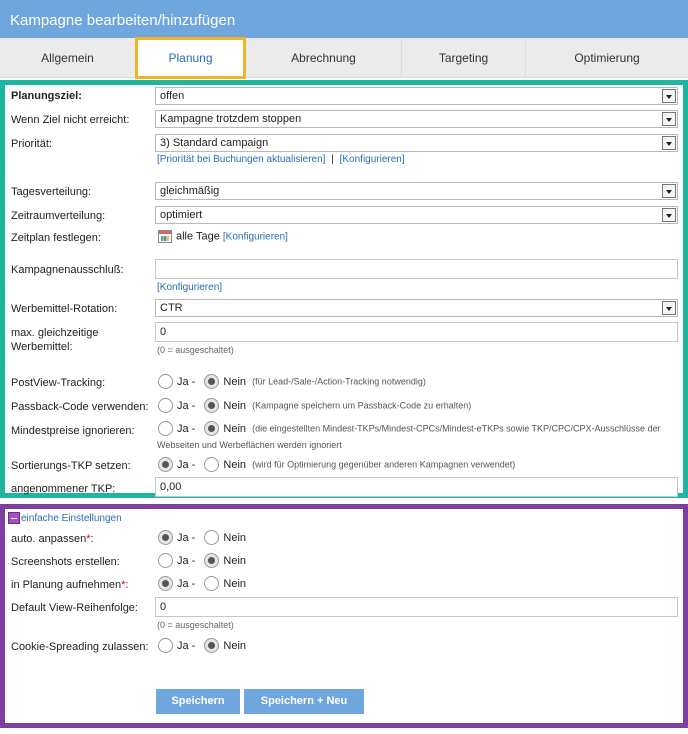  Describe the element at coordinates (73, 431) in the screenshot. I see `mindestpreise-label: Mindestpreise ignorieren:` at that location.